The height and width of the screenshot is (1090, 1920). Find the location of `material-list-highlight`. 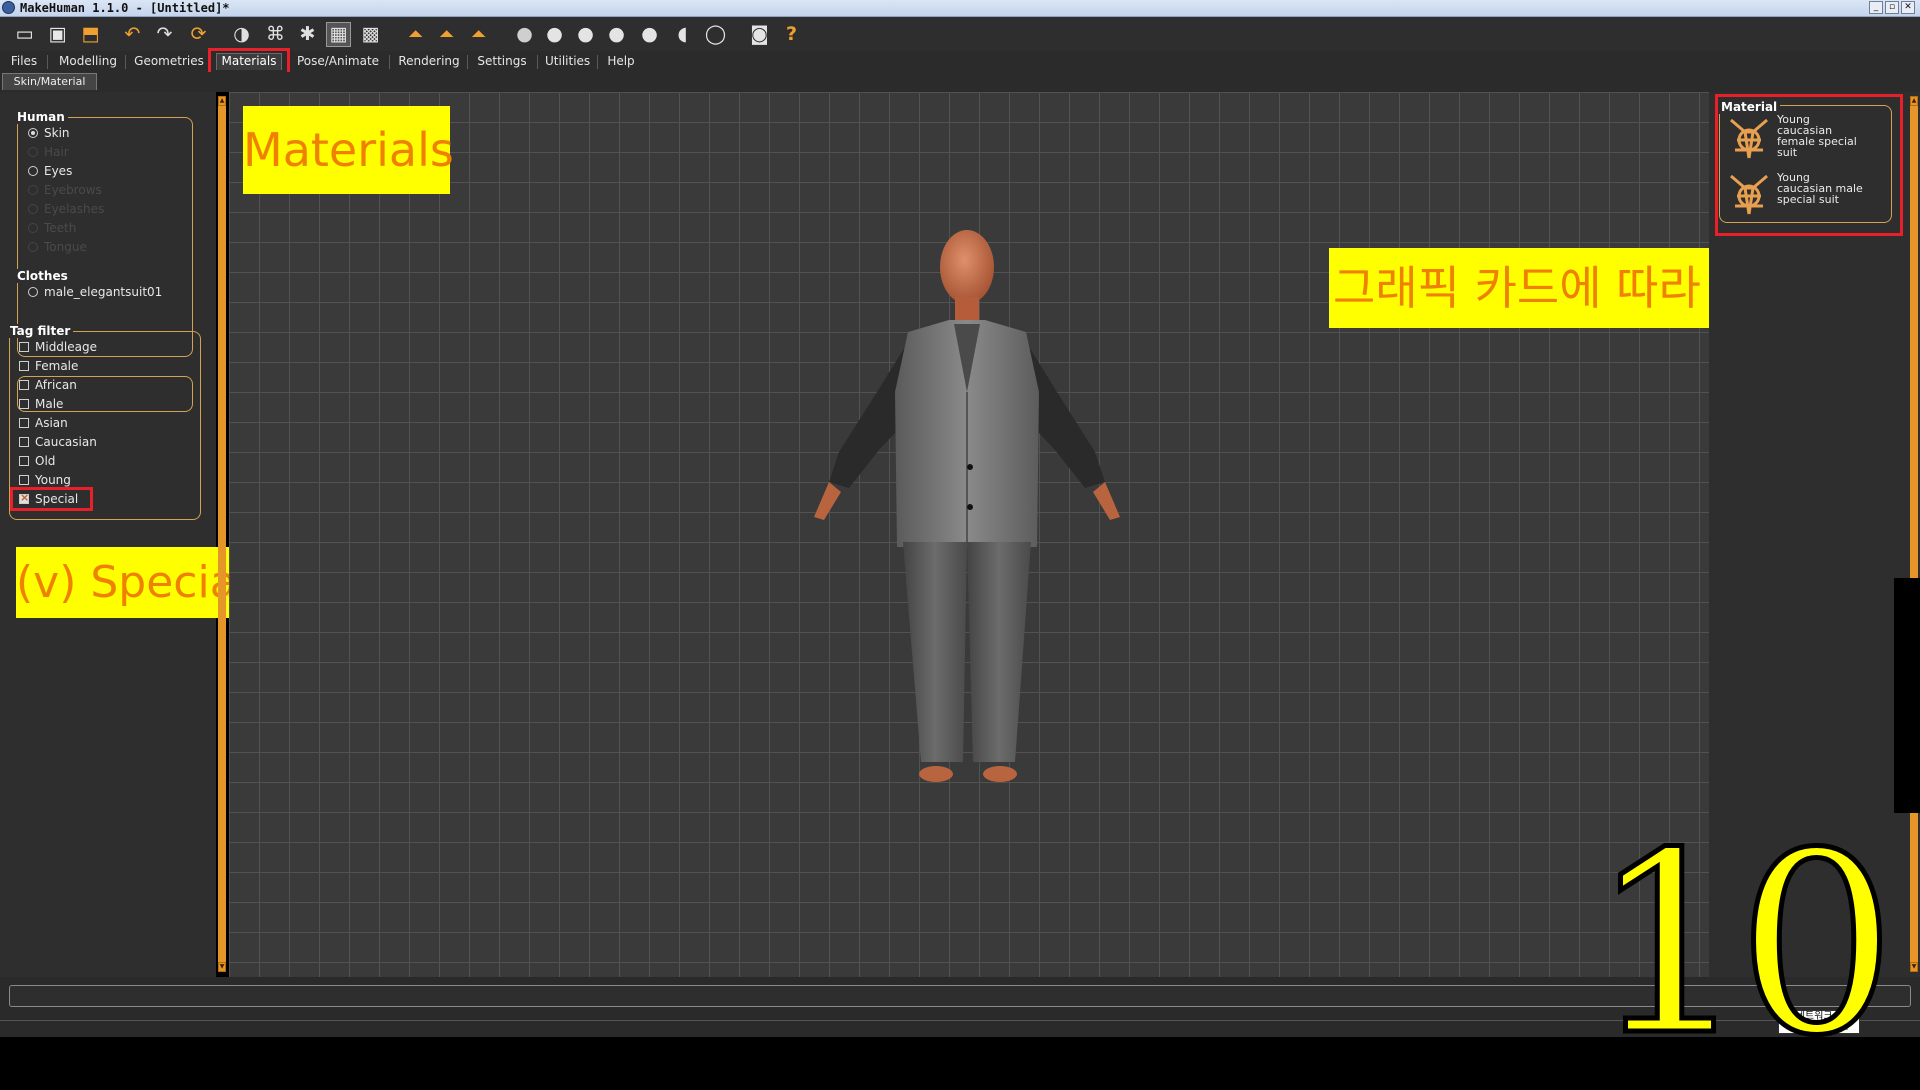

material-list-highlight is located at coordinates (1809, 165).